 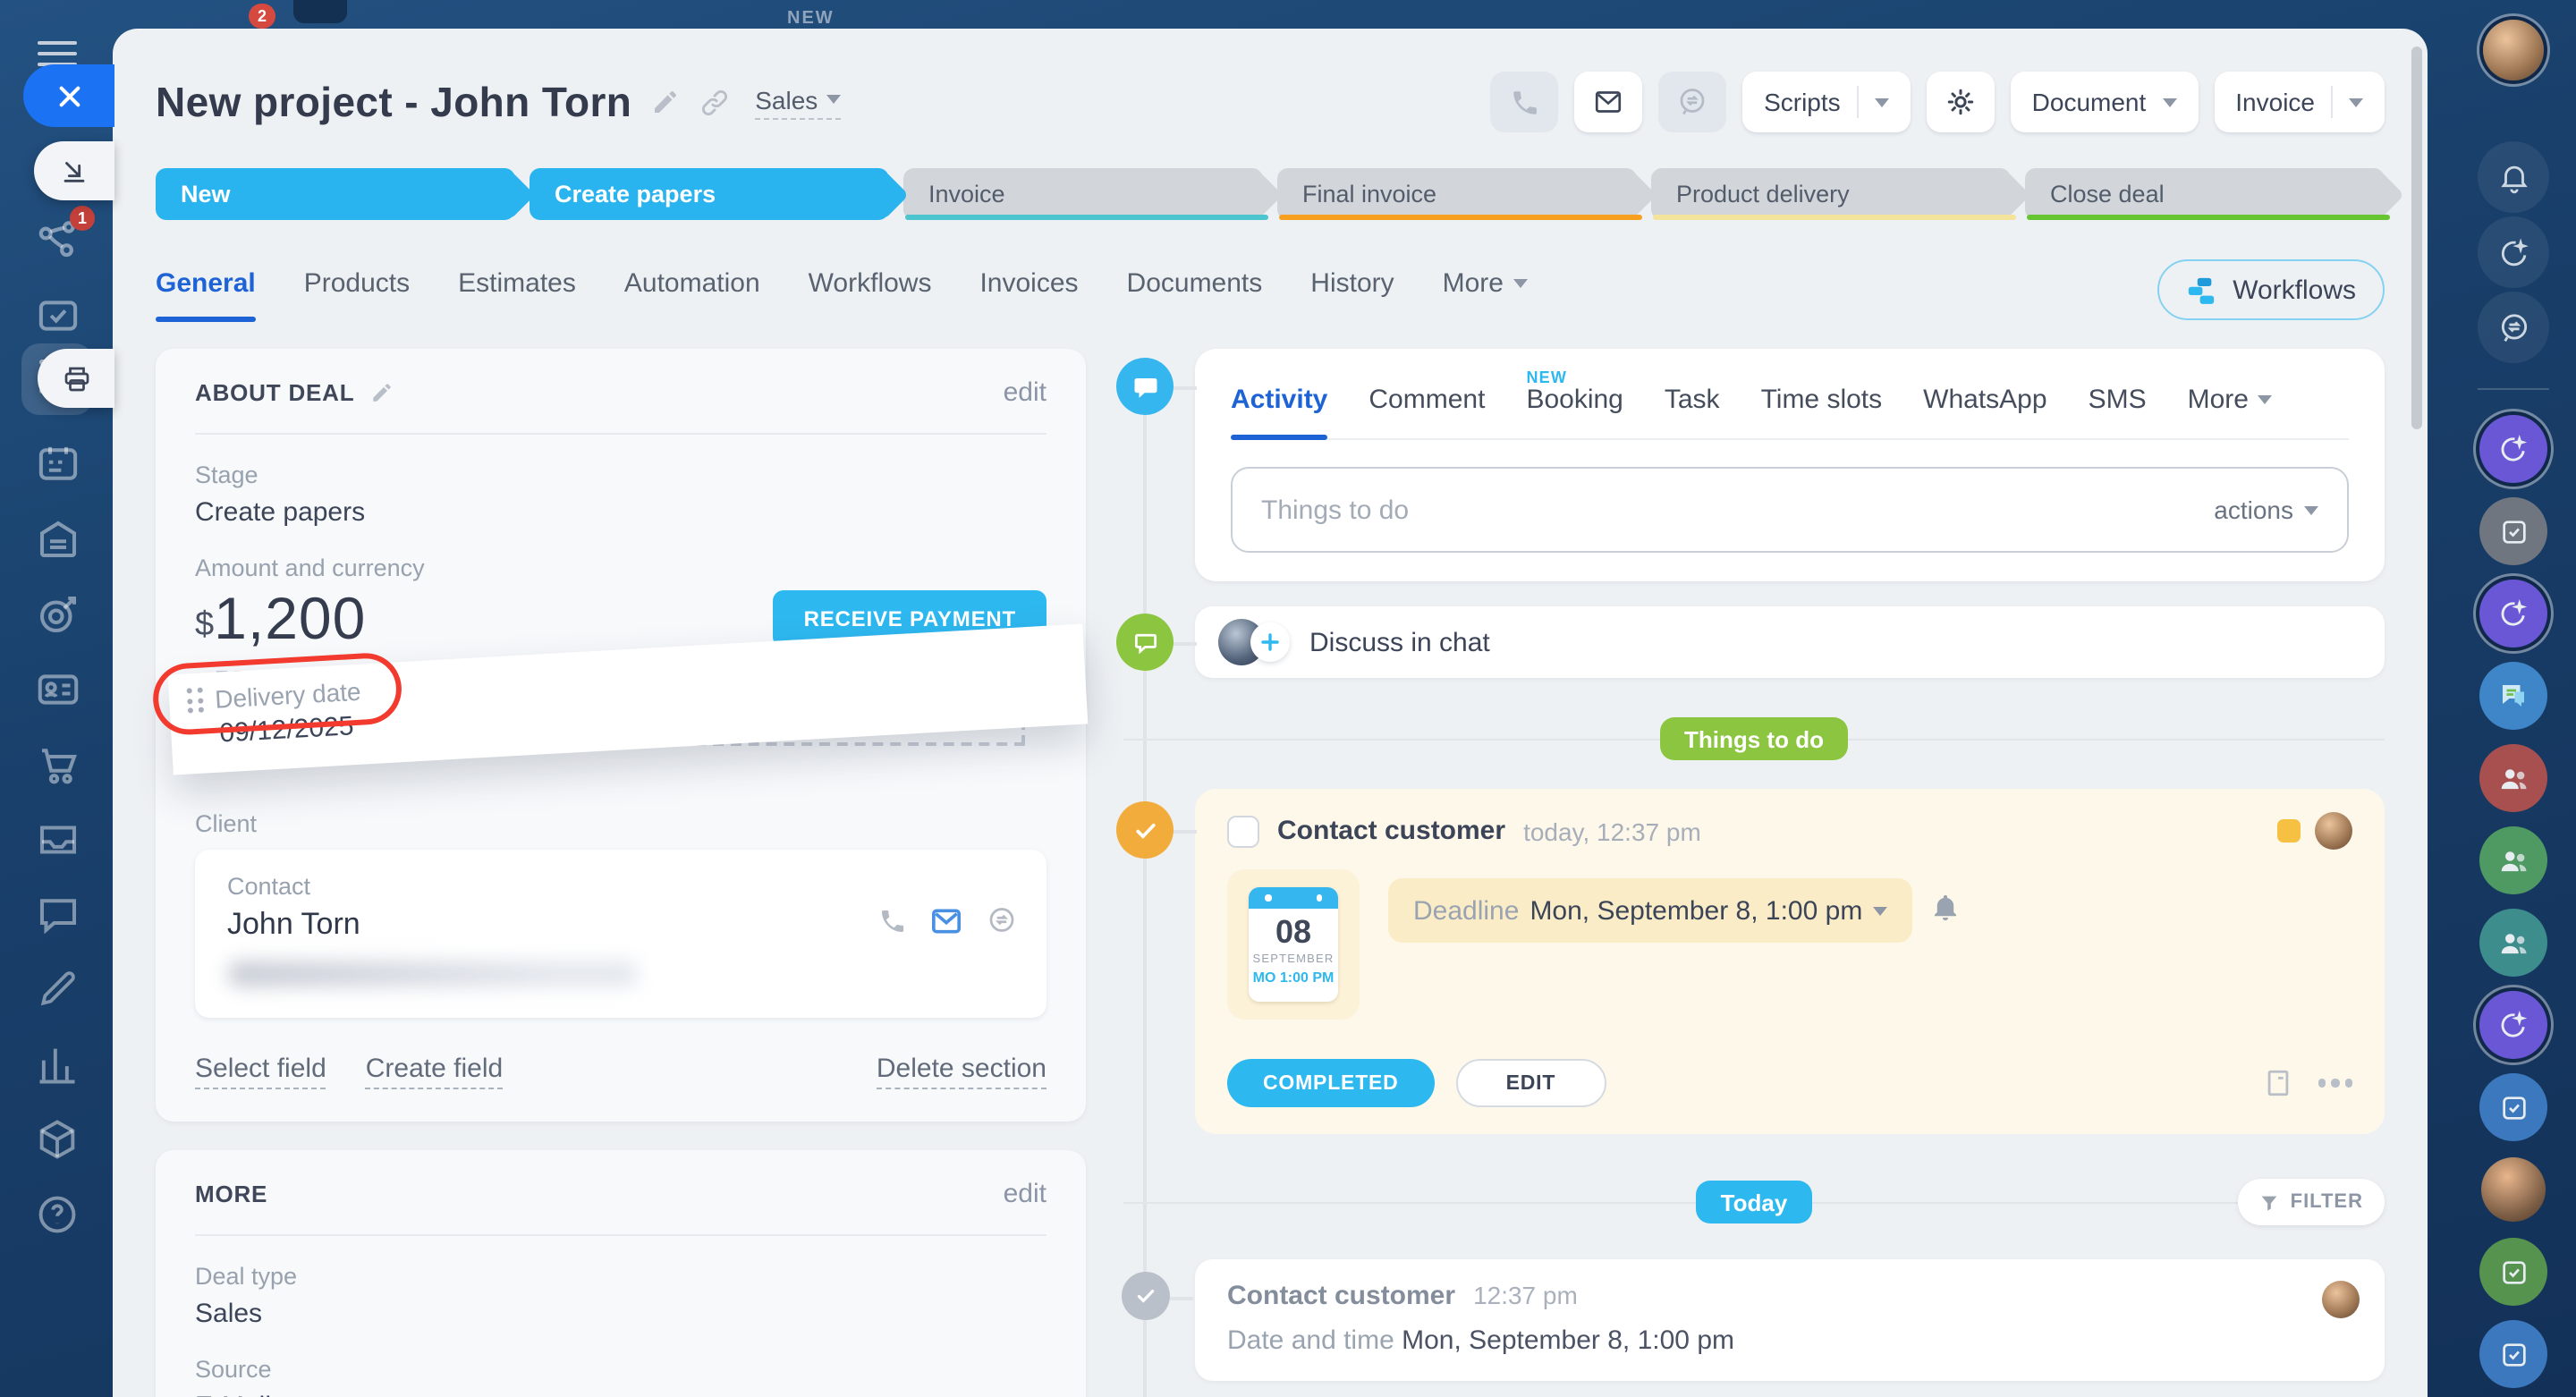 What do you see at coordinates (1025, 1194) in the screenshot?
I see `more-edit-link: edit` at bounding box center [1025, 1194].